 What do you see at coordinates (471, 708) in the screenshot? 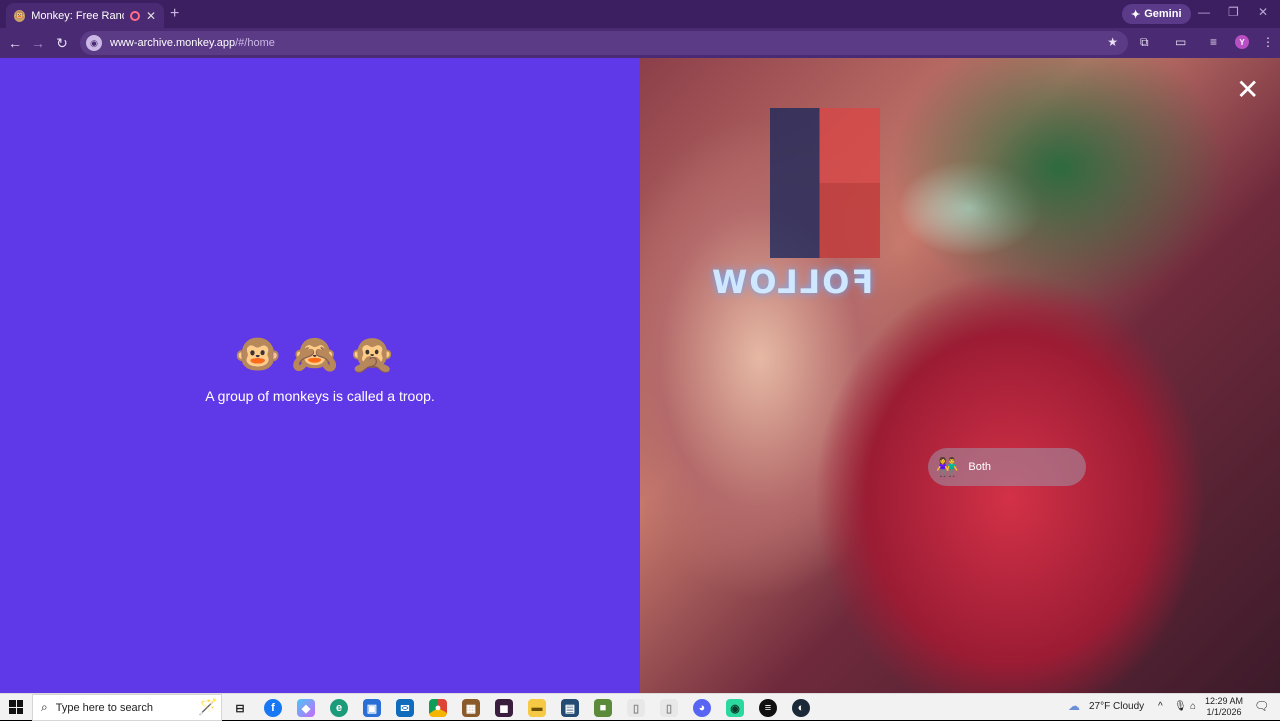
I see `game-app-icon: ▦` at bounding box center [471, 708].